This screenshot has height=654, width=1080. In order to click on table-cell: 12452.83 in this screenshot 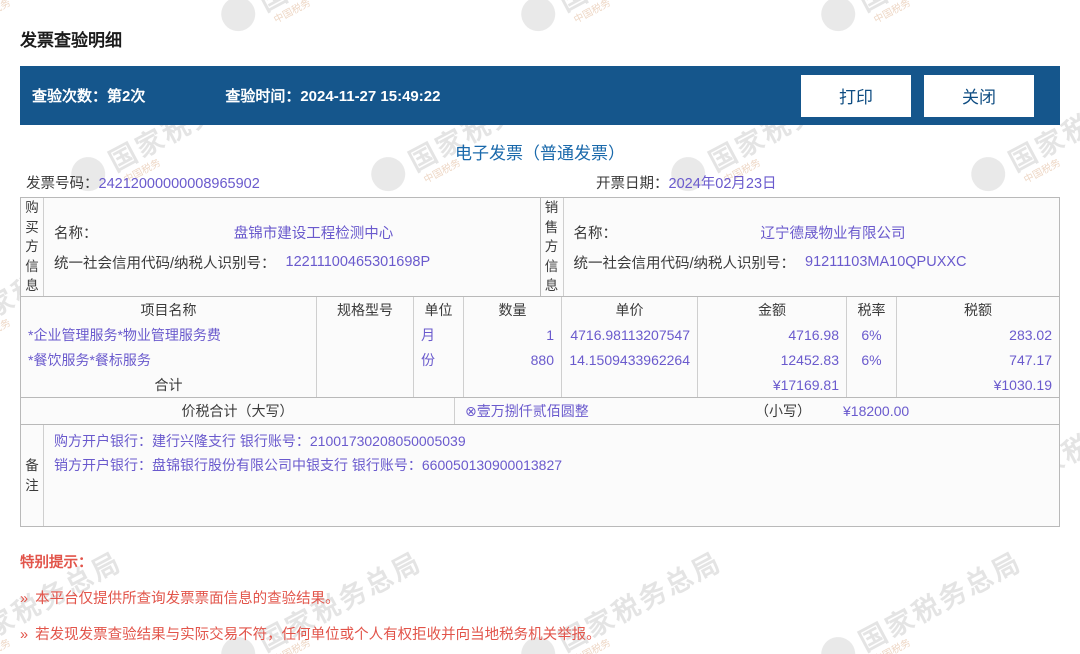, I will do `click(772, 359)`.